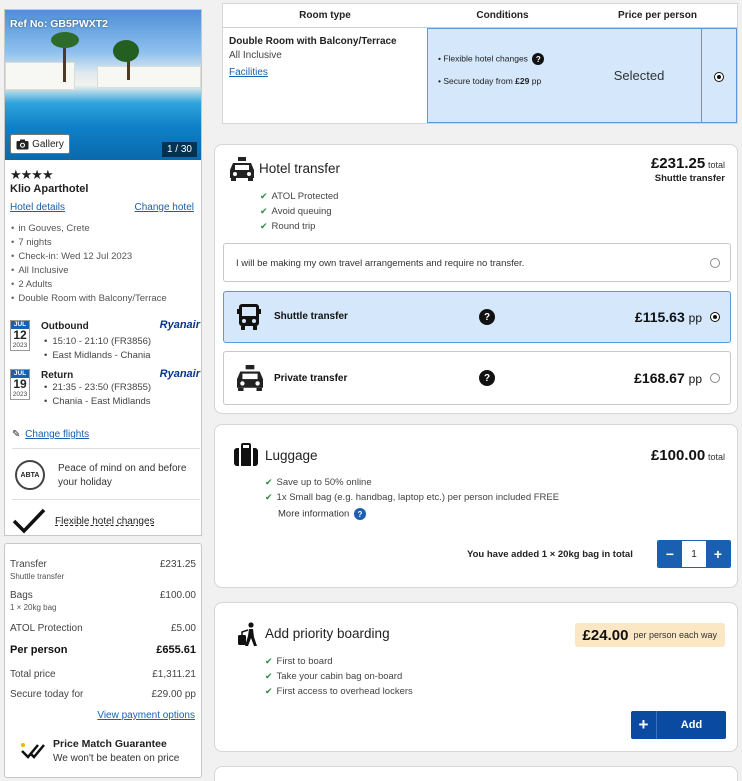 This screenshot has width=742, height=781. I want to click on row-sub: 1 × 20kg bag, so click(33, 607).